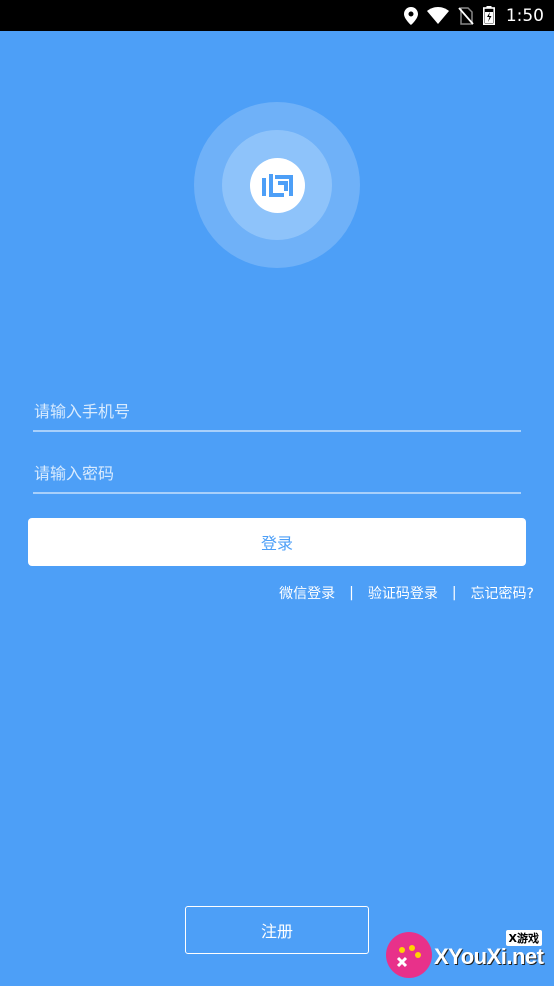  I want to click on gamepad-icon, so click(409, 955).